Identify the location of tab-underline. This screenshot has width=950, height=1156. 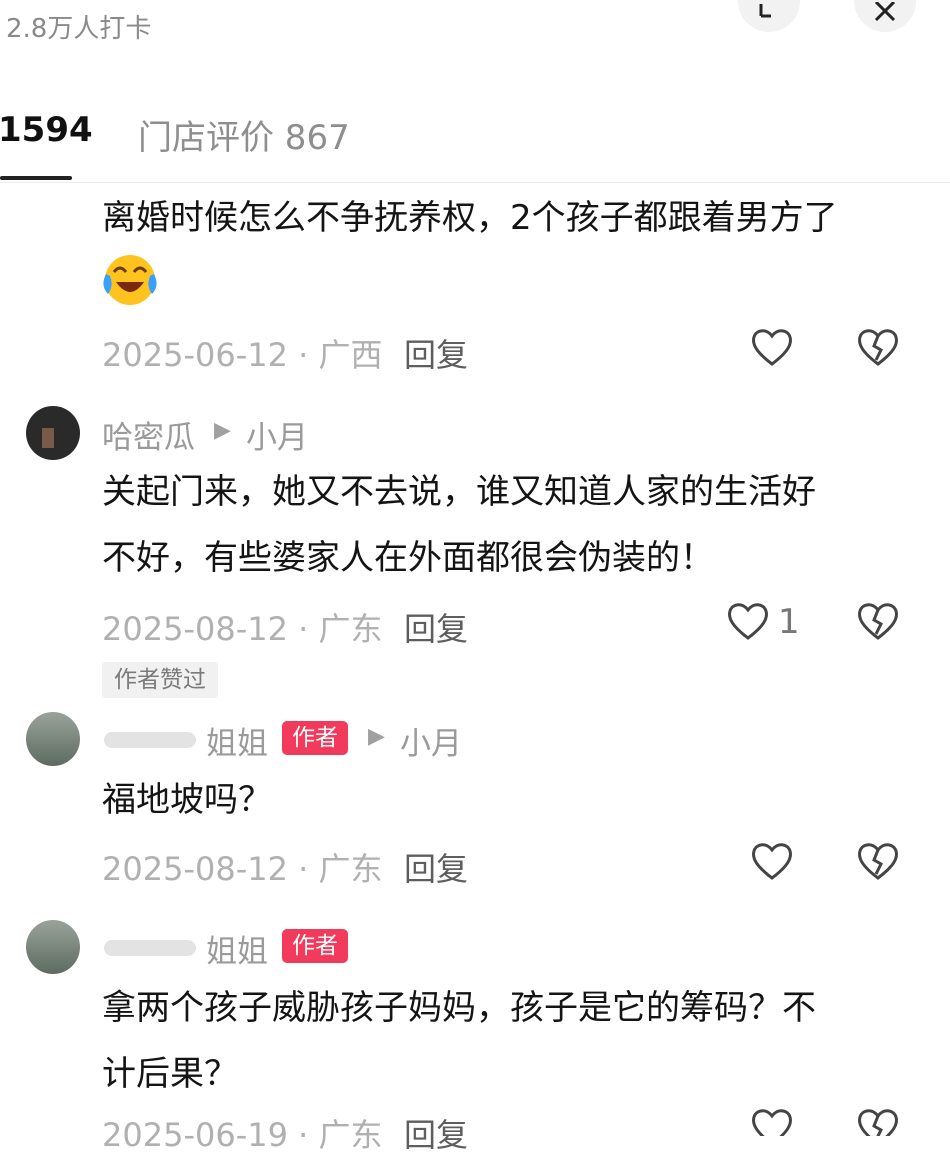
(36, 178).